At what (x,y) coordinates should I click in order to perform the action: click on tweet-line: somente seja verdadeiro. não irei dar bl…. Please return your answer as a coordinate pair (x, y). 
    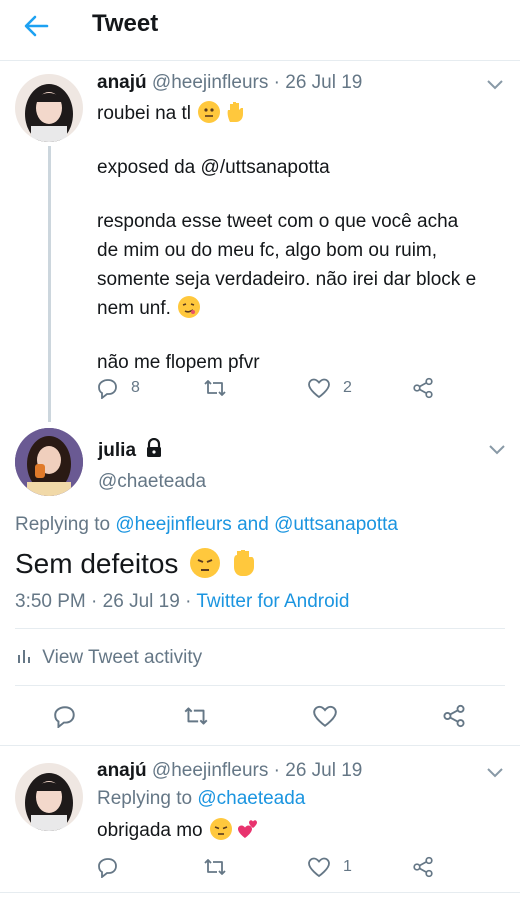
    Looking at the image, I should click on (287, 279).